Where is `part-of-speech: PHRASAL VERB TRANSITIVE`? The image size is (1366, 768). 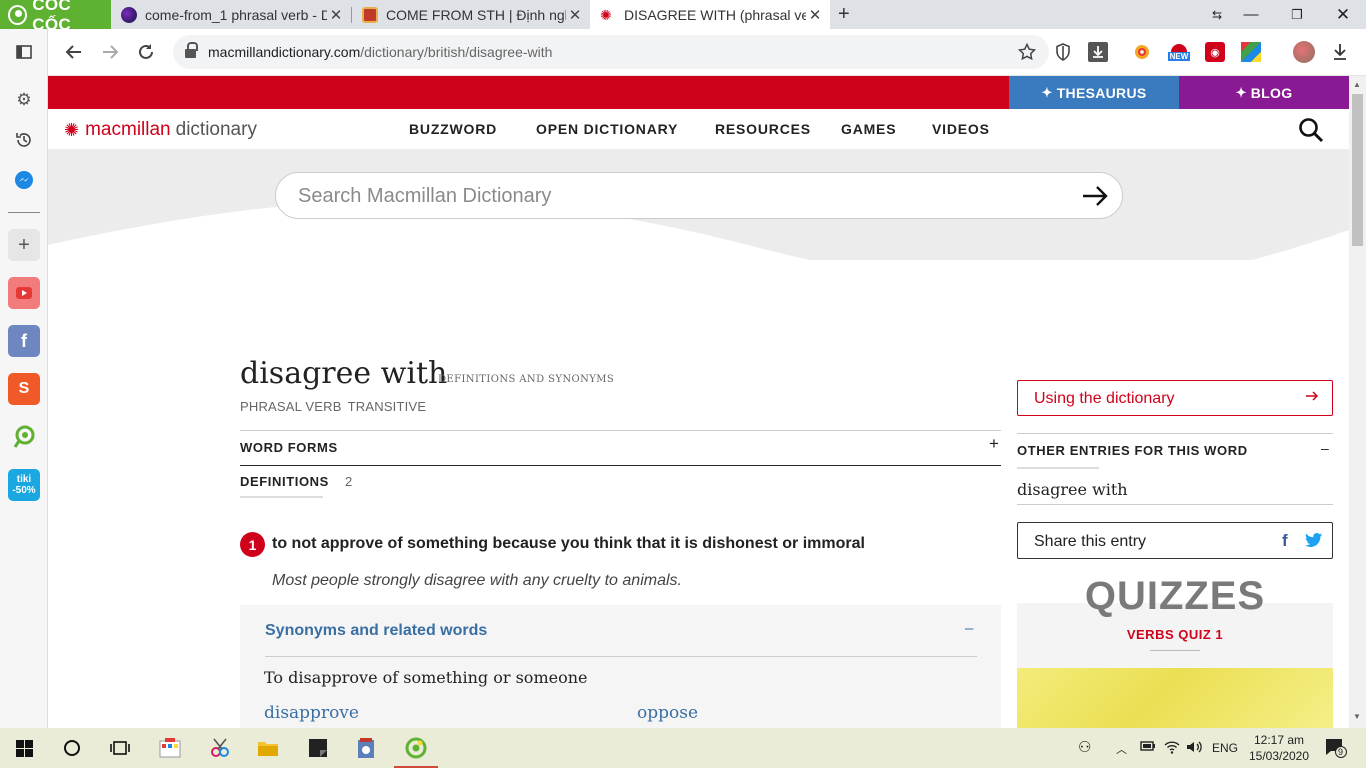
part-of-speech: PHRASAL VERB TRANSITIVE is located at coordinates (333, 406).